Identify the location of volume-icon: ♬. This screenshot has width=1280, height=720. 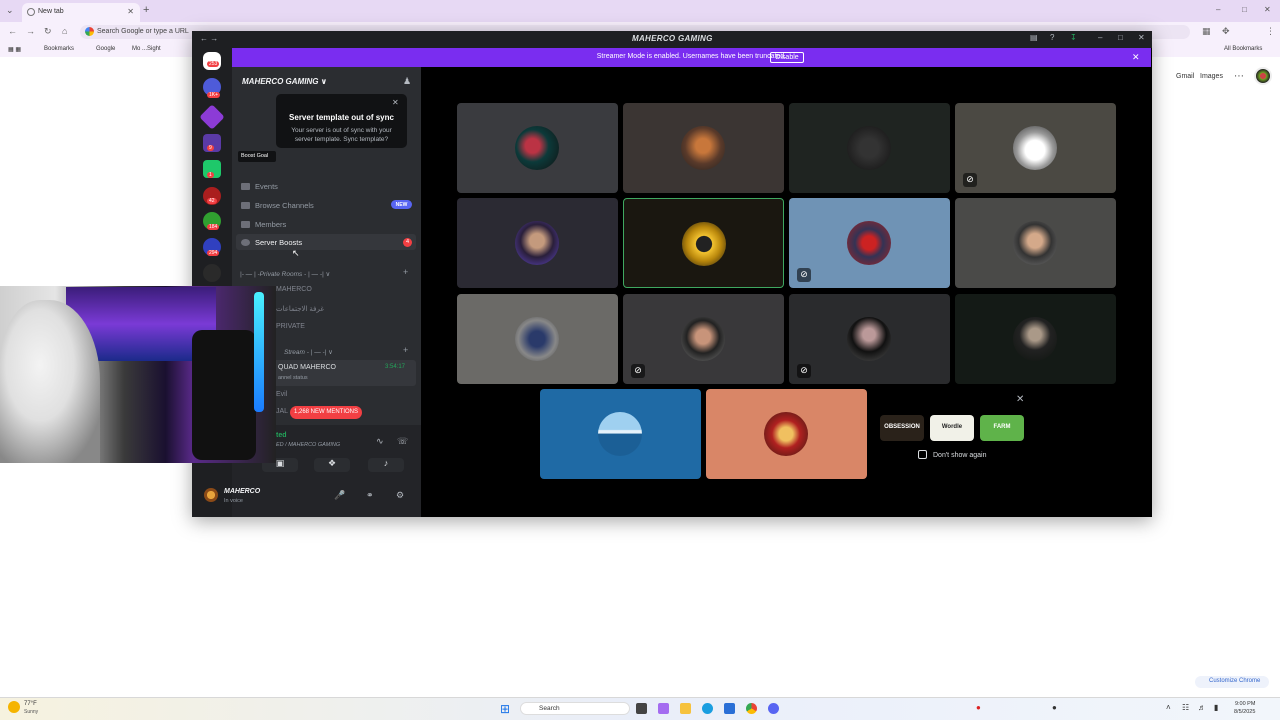
(1202, 707).